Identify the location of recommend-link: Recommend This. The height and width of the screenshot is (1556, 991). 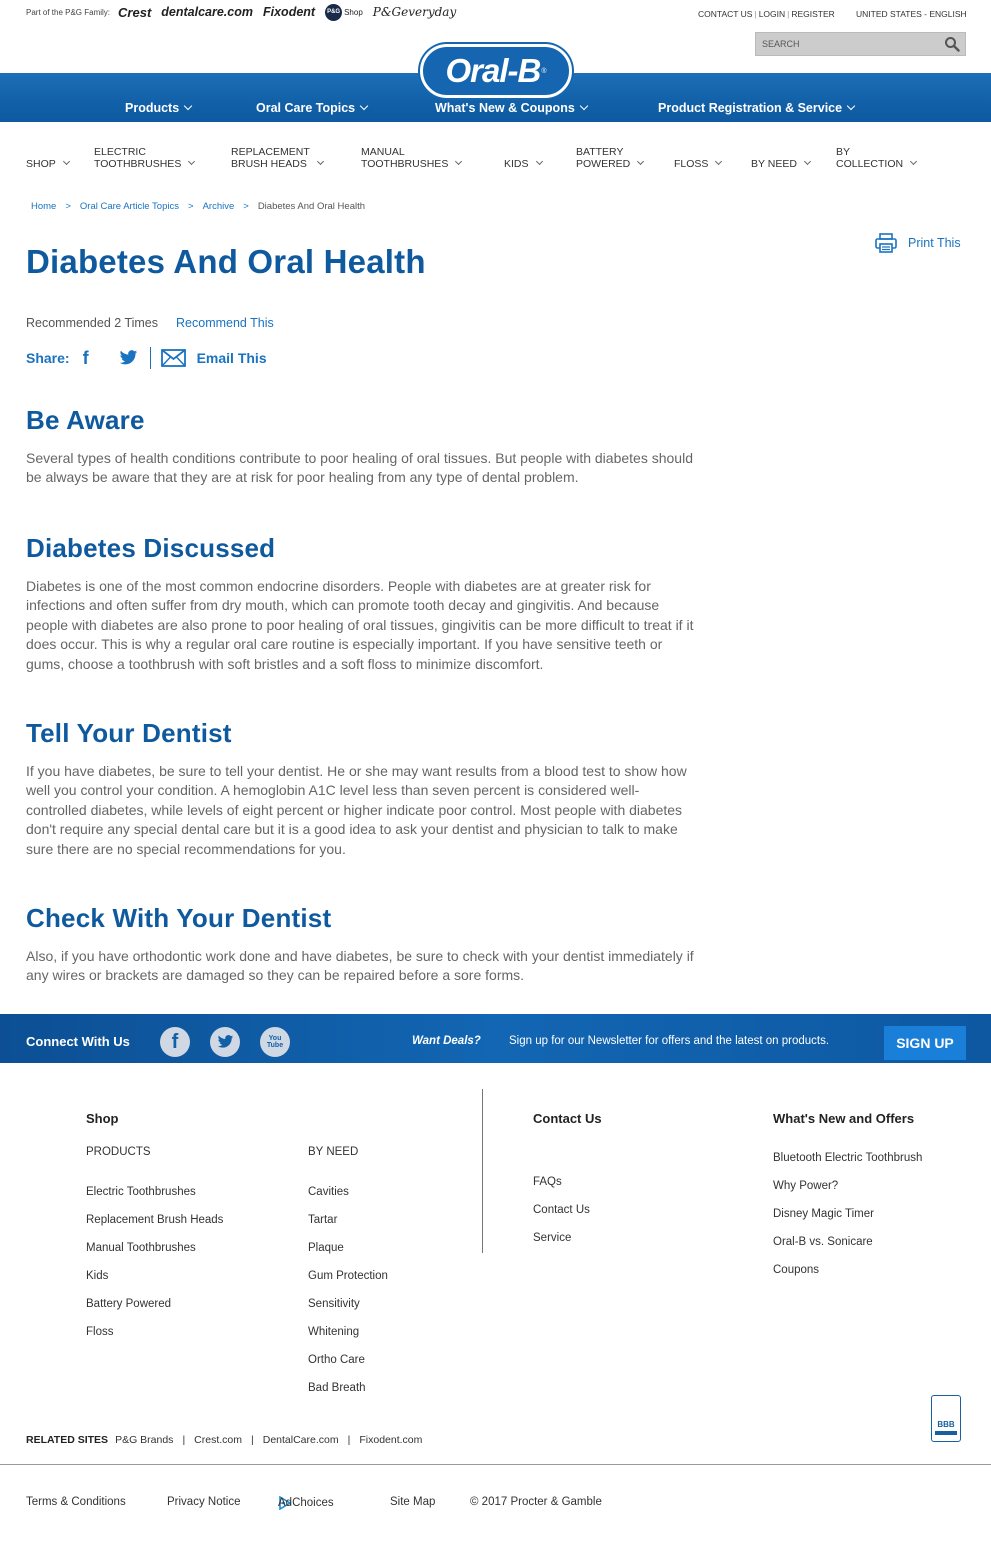
(225, 323).